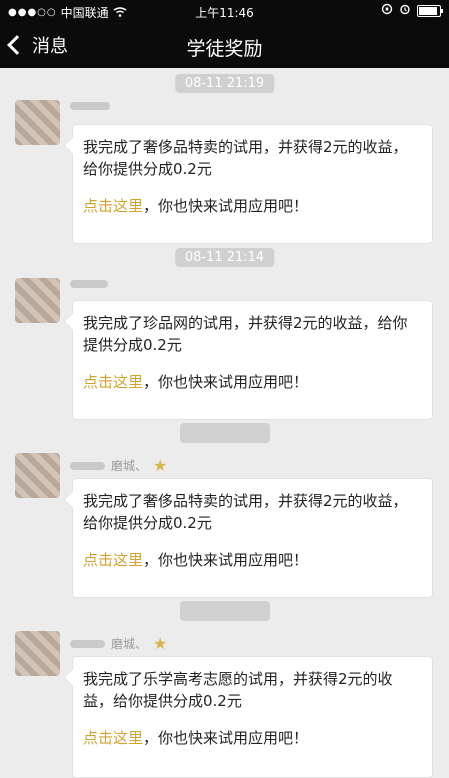 This screenshot has height=778, width=449. What do you see at coordinates (224, 11) in the screenshot?
I see `status-bar: ●●●○○ 中国联通 上午11:46` at bounding box center [224, 11].